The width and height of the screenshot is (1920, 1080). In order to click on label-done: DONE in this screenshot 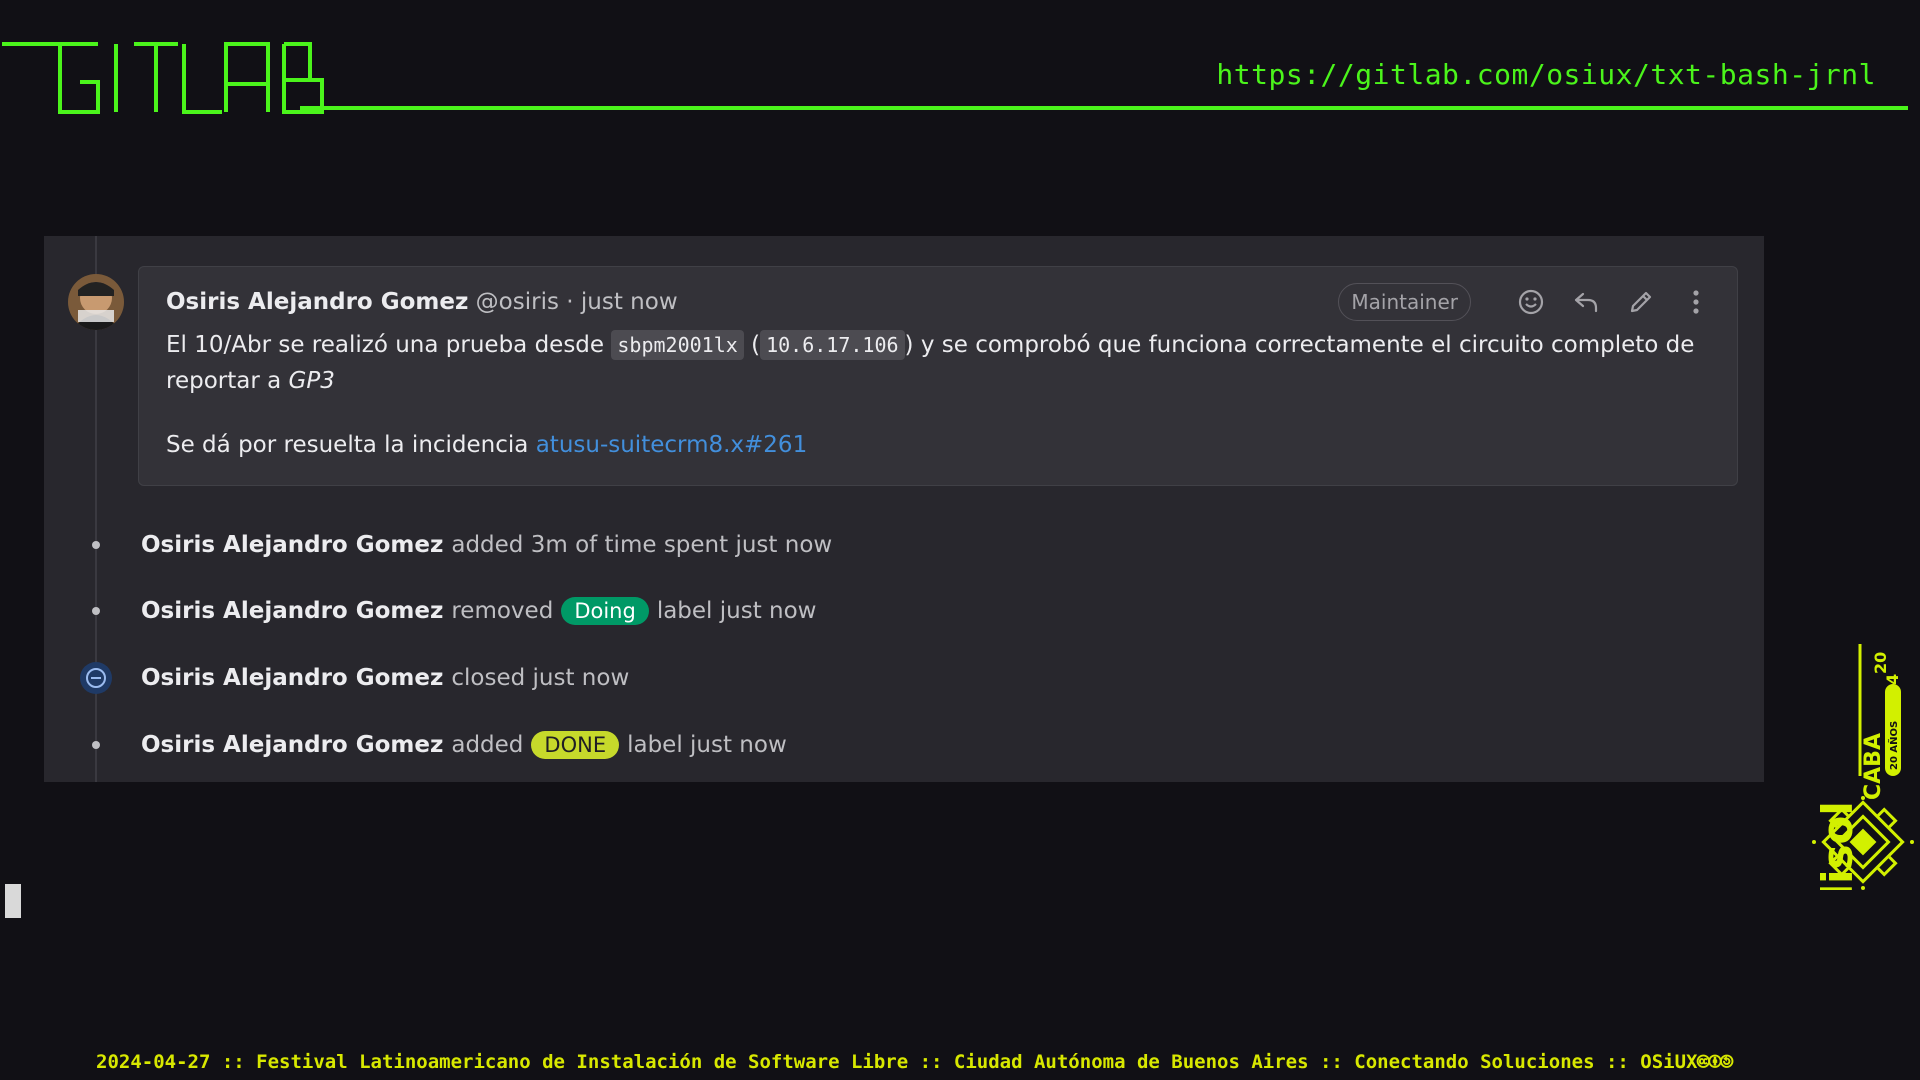, I will do `click(575, 745)`.